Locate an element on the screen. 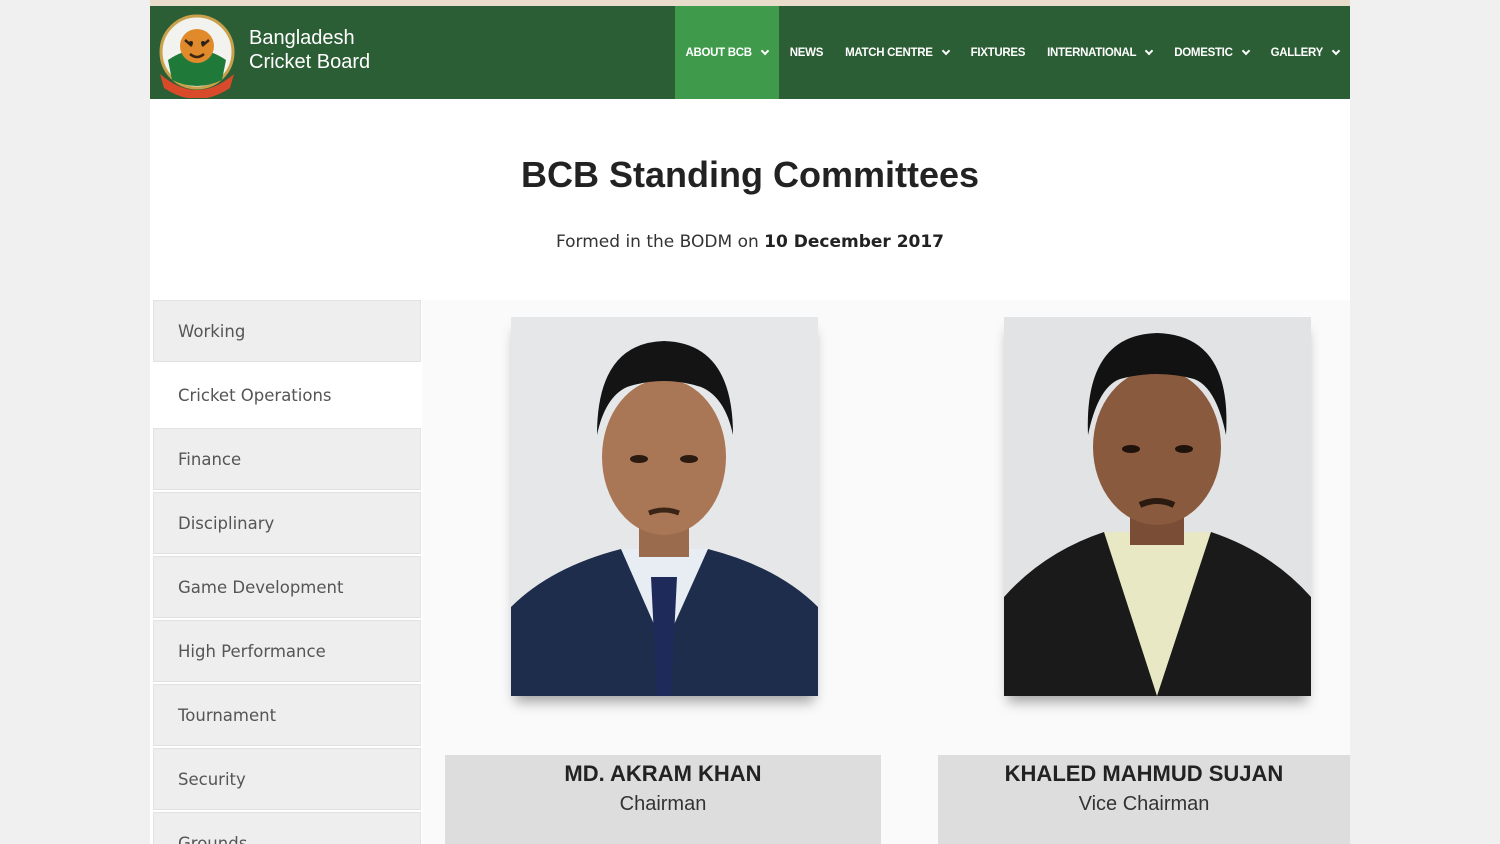 Image resolution: width=1500 pixels, height=844 pixels. member-role: Chairman is located at coordinates (663, 804).